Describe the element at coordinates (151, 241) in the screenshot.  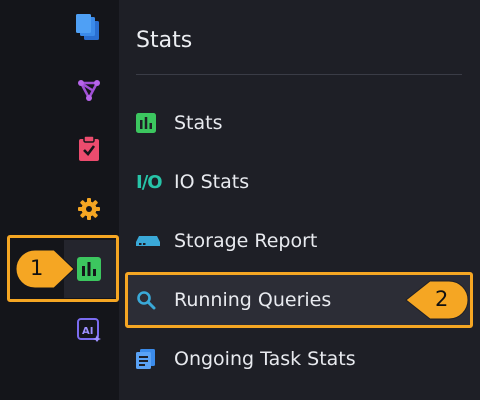
I see `storage-drive-icon` at that location.